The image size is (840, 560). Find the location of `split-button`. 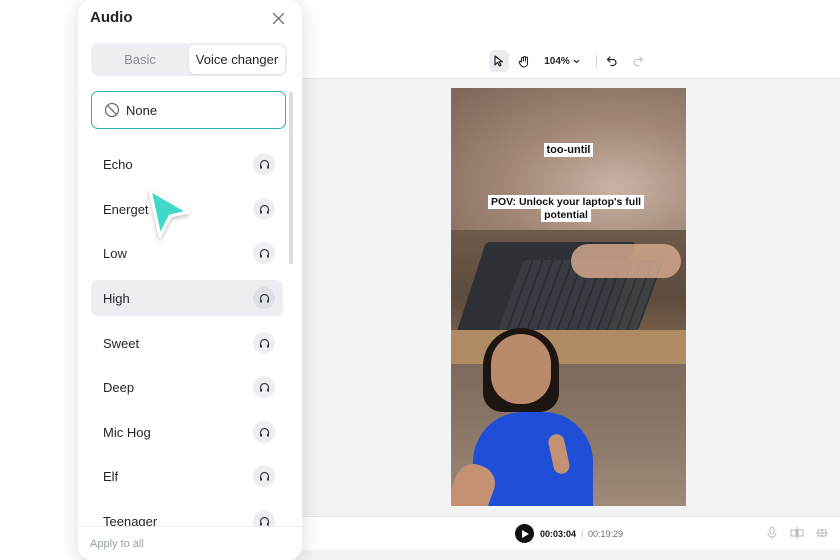

split-button is located at coordinates (797, 534).